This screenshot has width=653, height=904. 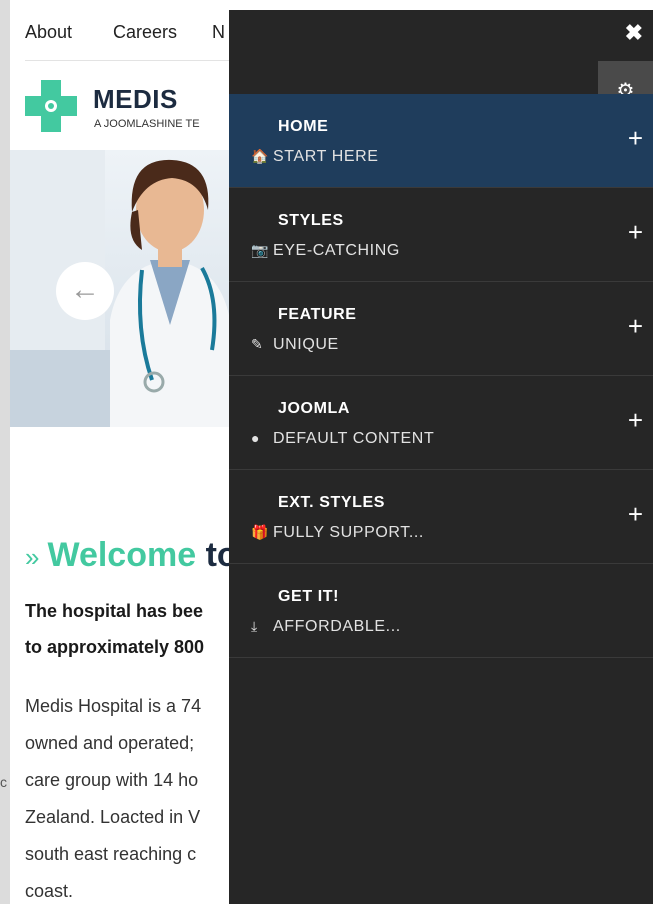 I want to click on menu-item-subtitle: 🏠 START HERE, so click(x=315, y=157).